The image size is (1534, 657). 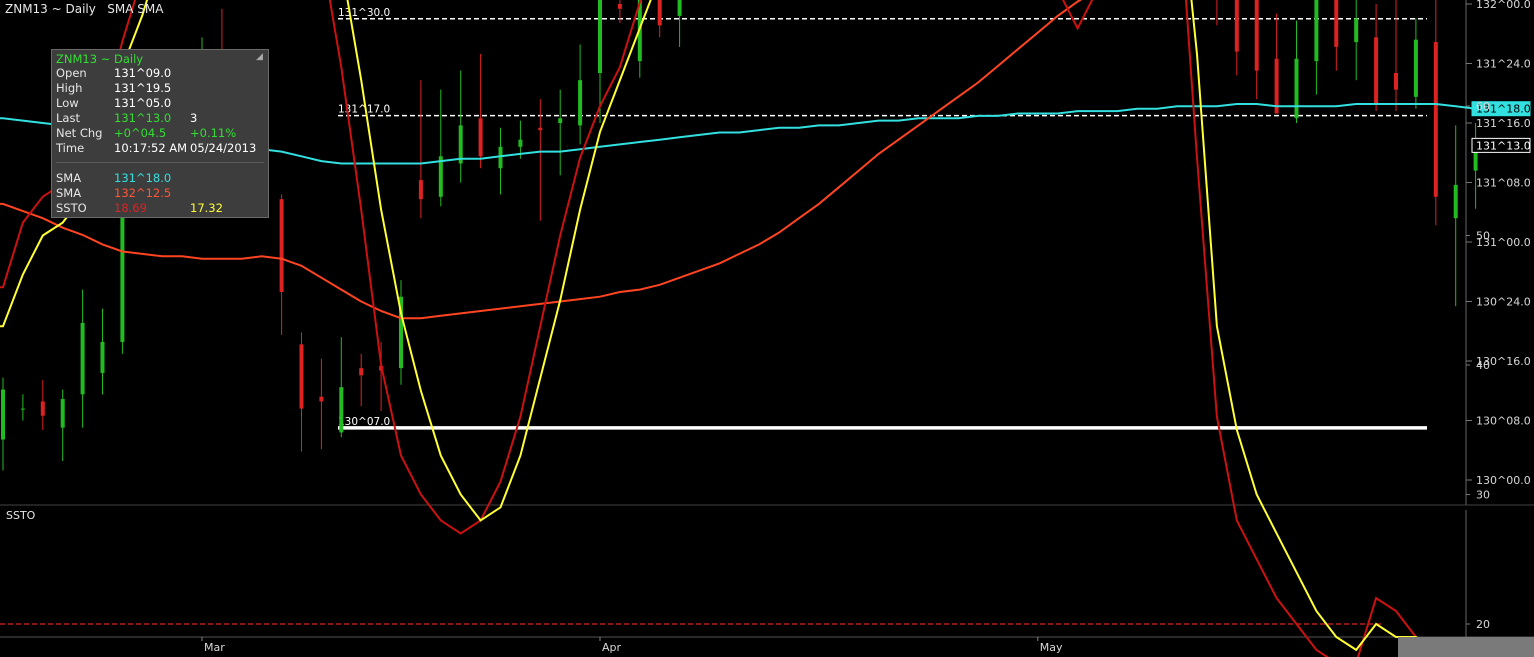 I want to click on ssto-title: SSTO, so click(x=21, y=515).